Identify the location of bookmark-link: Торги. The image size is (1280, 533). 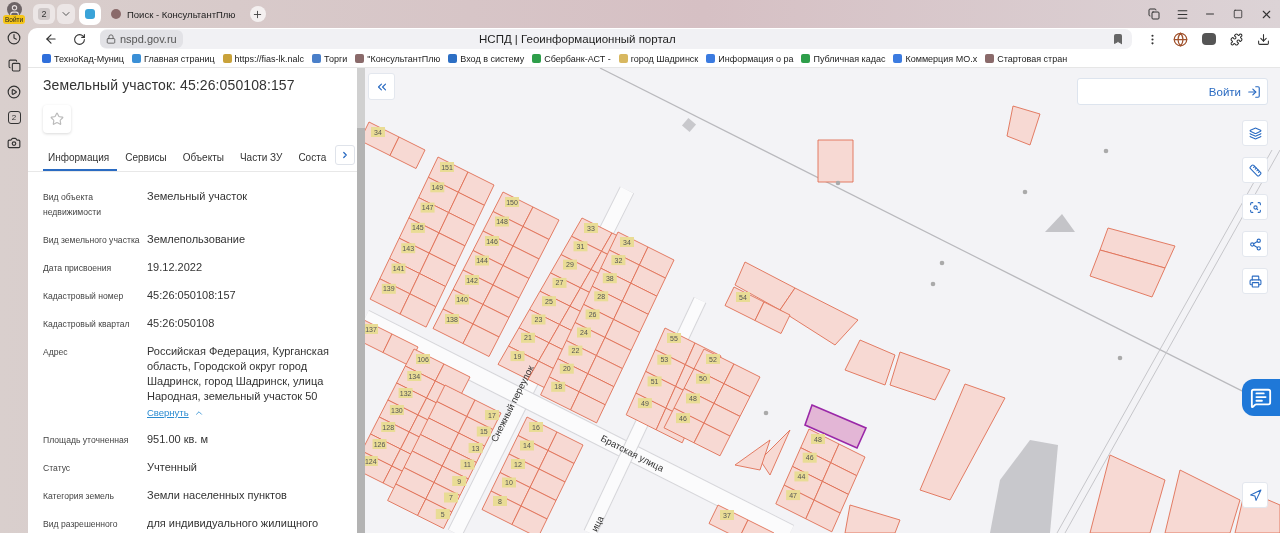
(330, 58).